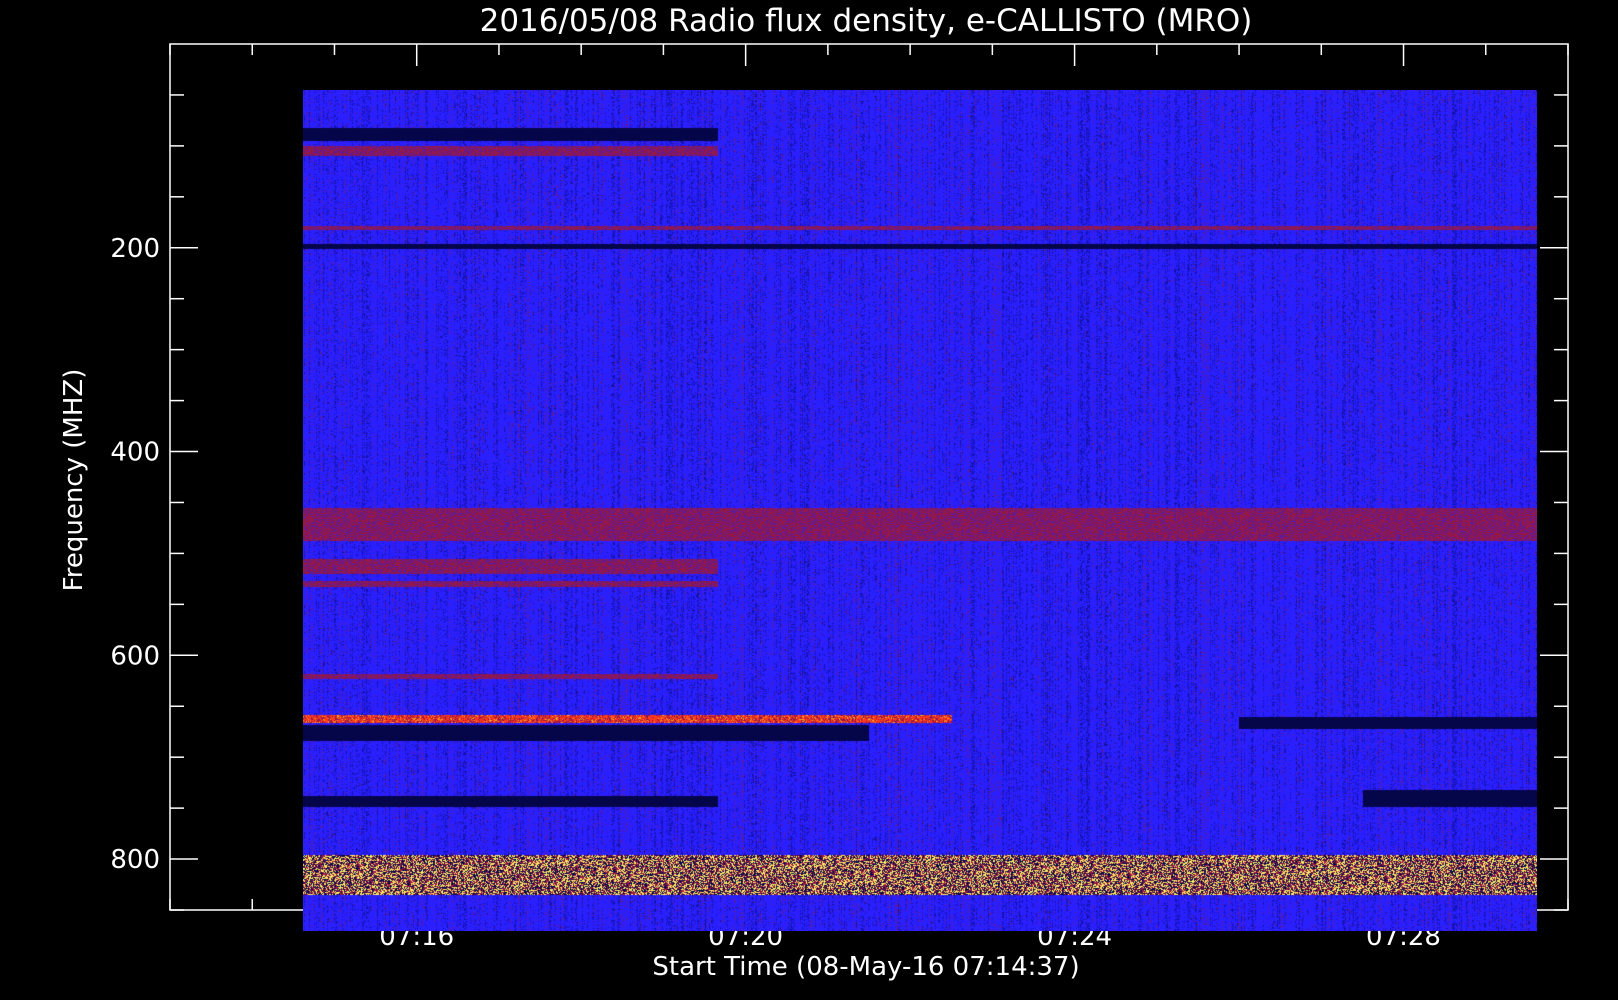 This screenshot has width=1618, height=1000. Describe the element at coordinates (135, 453) in the screenshot. I see `y-tick-label: 400` at that location.